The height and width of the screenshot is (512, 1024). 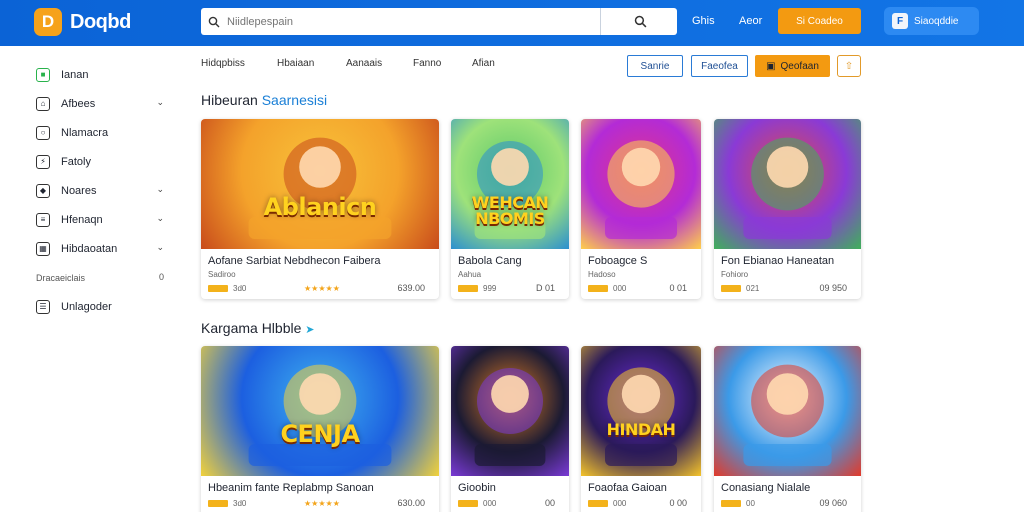 I want to click on search-divider, so click(x=600, y=21).